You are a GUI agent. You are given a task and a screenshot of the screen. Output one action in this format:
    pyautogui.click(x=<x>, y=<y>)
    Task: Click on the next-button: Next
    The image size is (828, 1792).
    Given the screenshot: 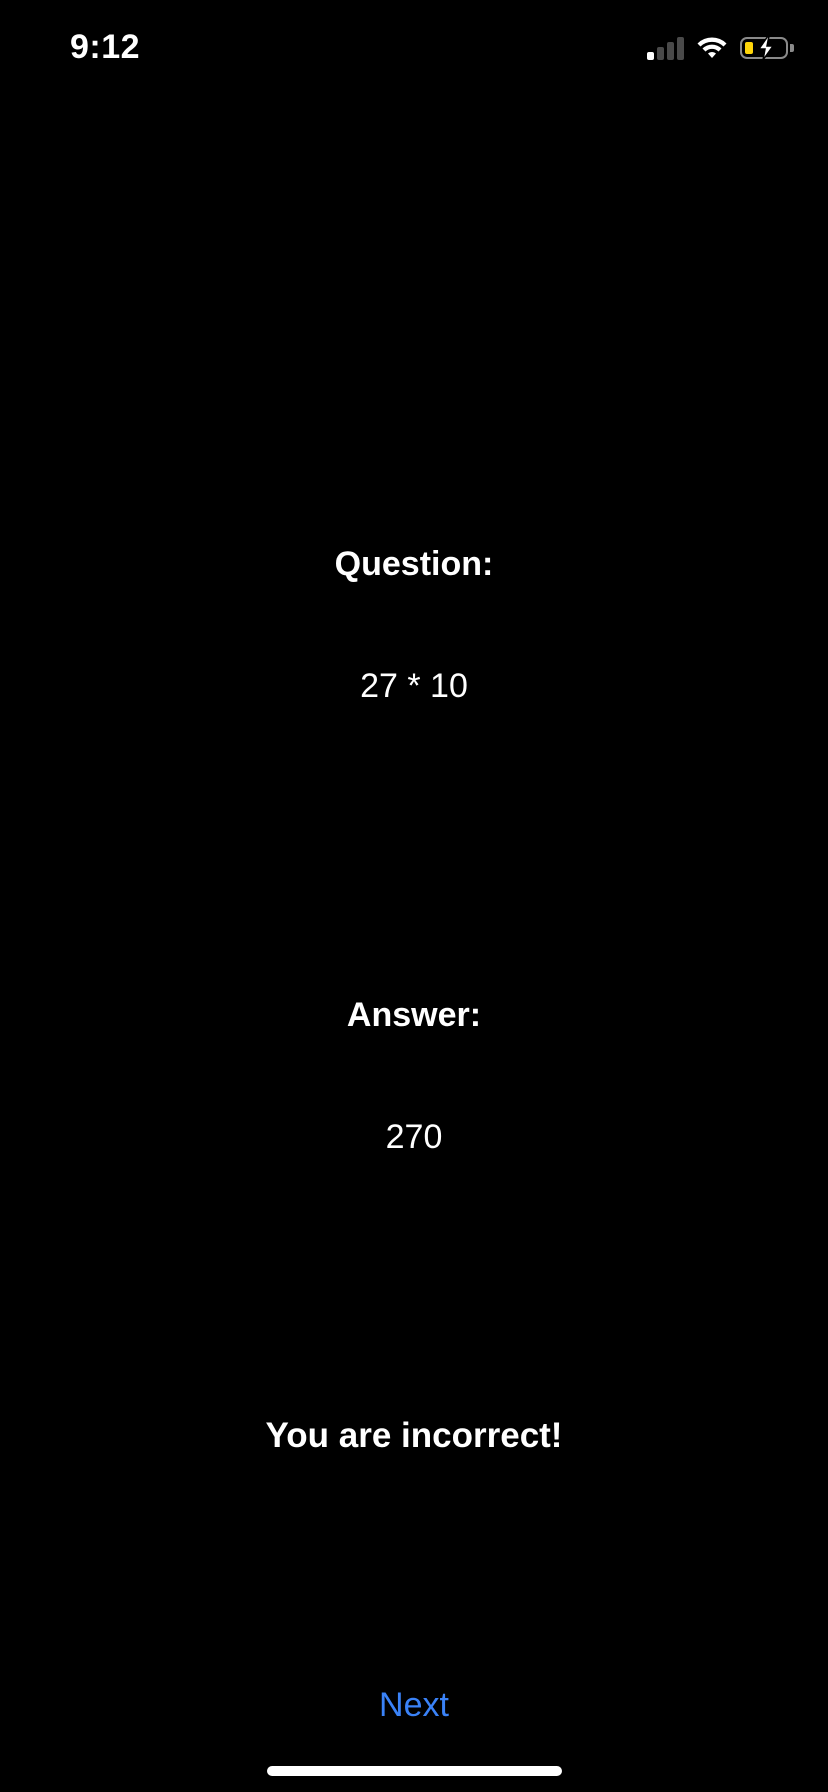 What is the action you would take?
    pyautogui.click(x=414, y=1705)
    